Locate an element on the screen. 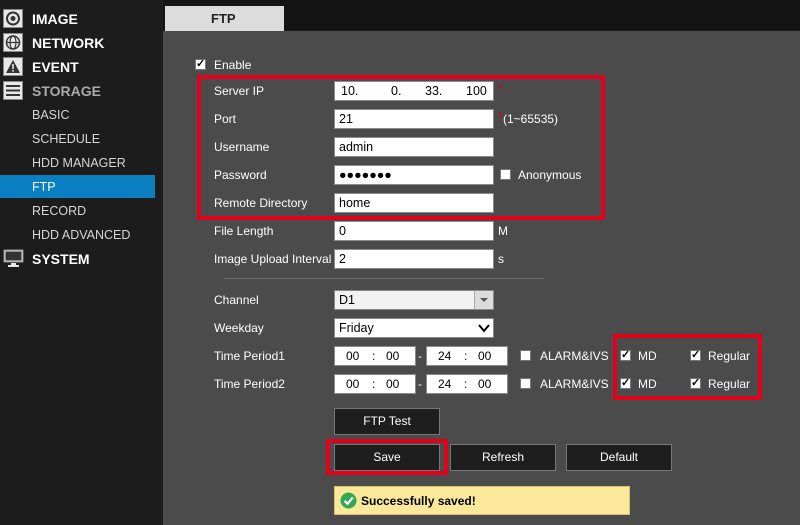  ftp-test-button: FTP Test is located at coordinates (387, 421).